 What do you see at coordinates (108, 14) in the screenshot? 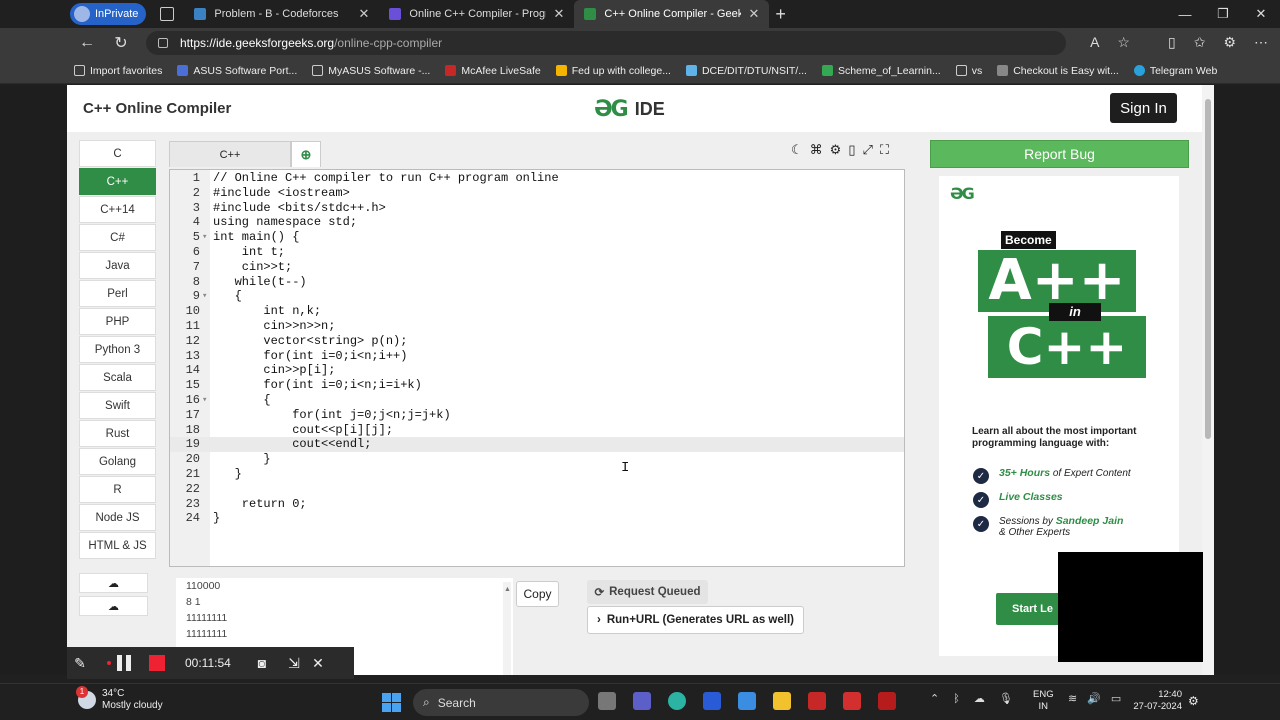
I see `inprivate-indicator: InPrivate` at bounding box center [108, 14].